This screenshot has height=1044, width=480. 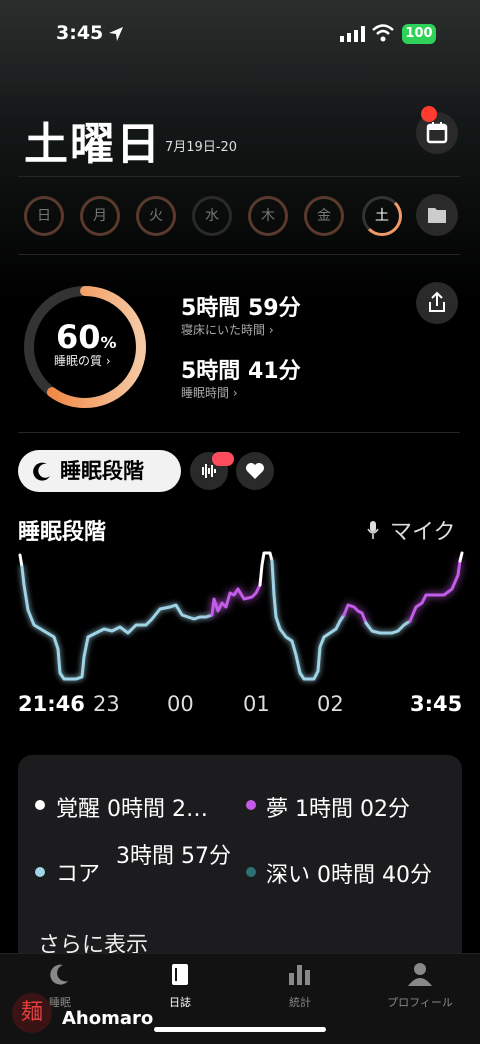 I want to click on legend-rem: 夢 1時間 02分, so click(x=338, y=809).